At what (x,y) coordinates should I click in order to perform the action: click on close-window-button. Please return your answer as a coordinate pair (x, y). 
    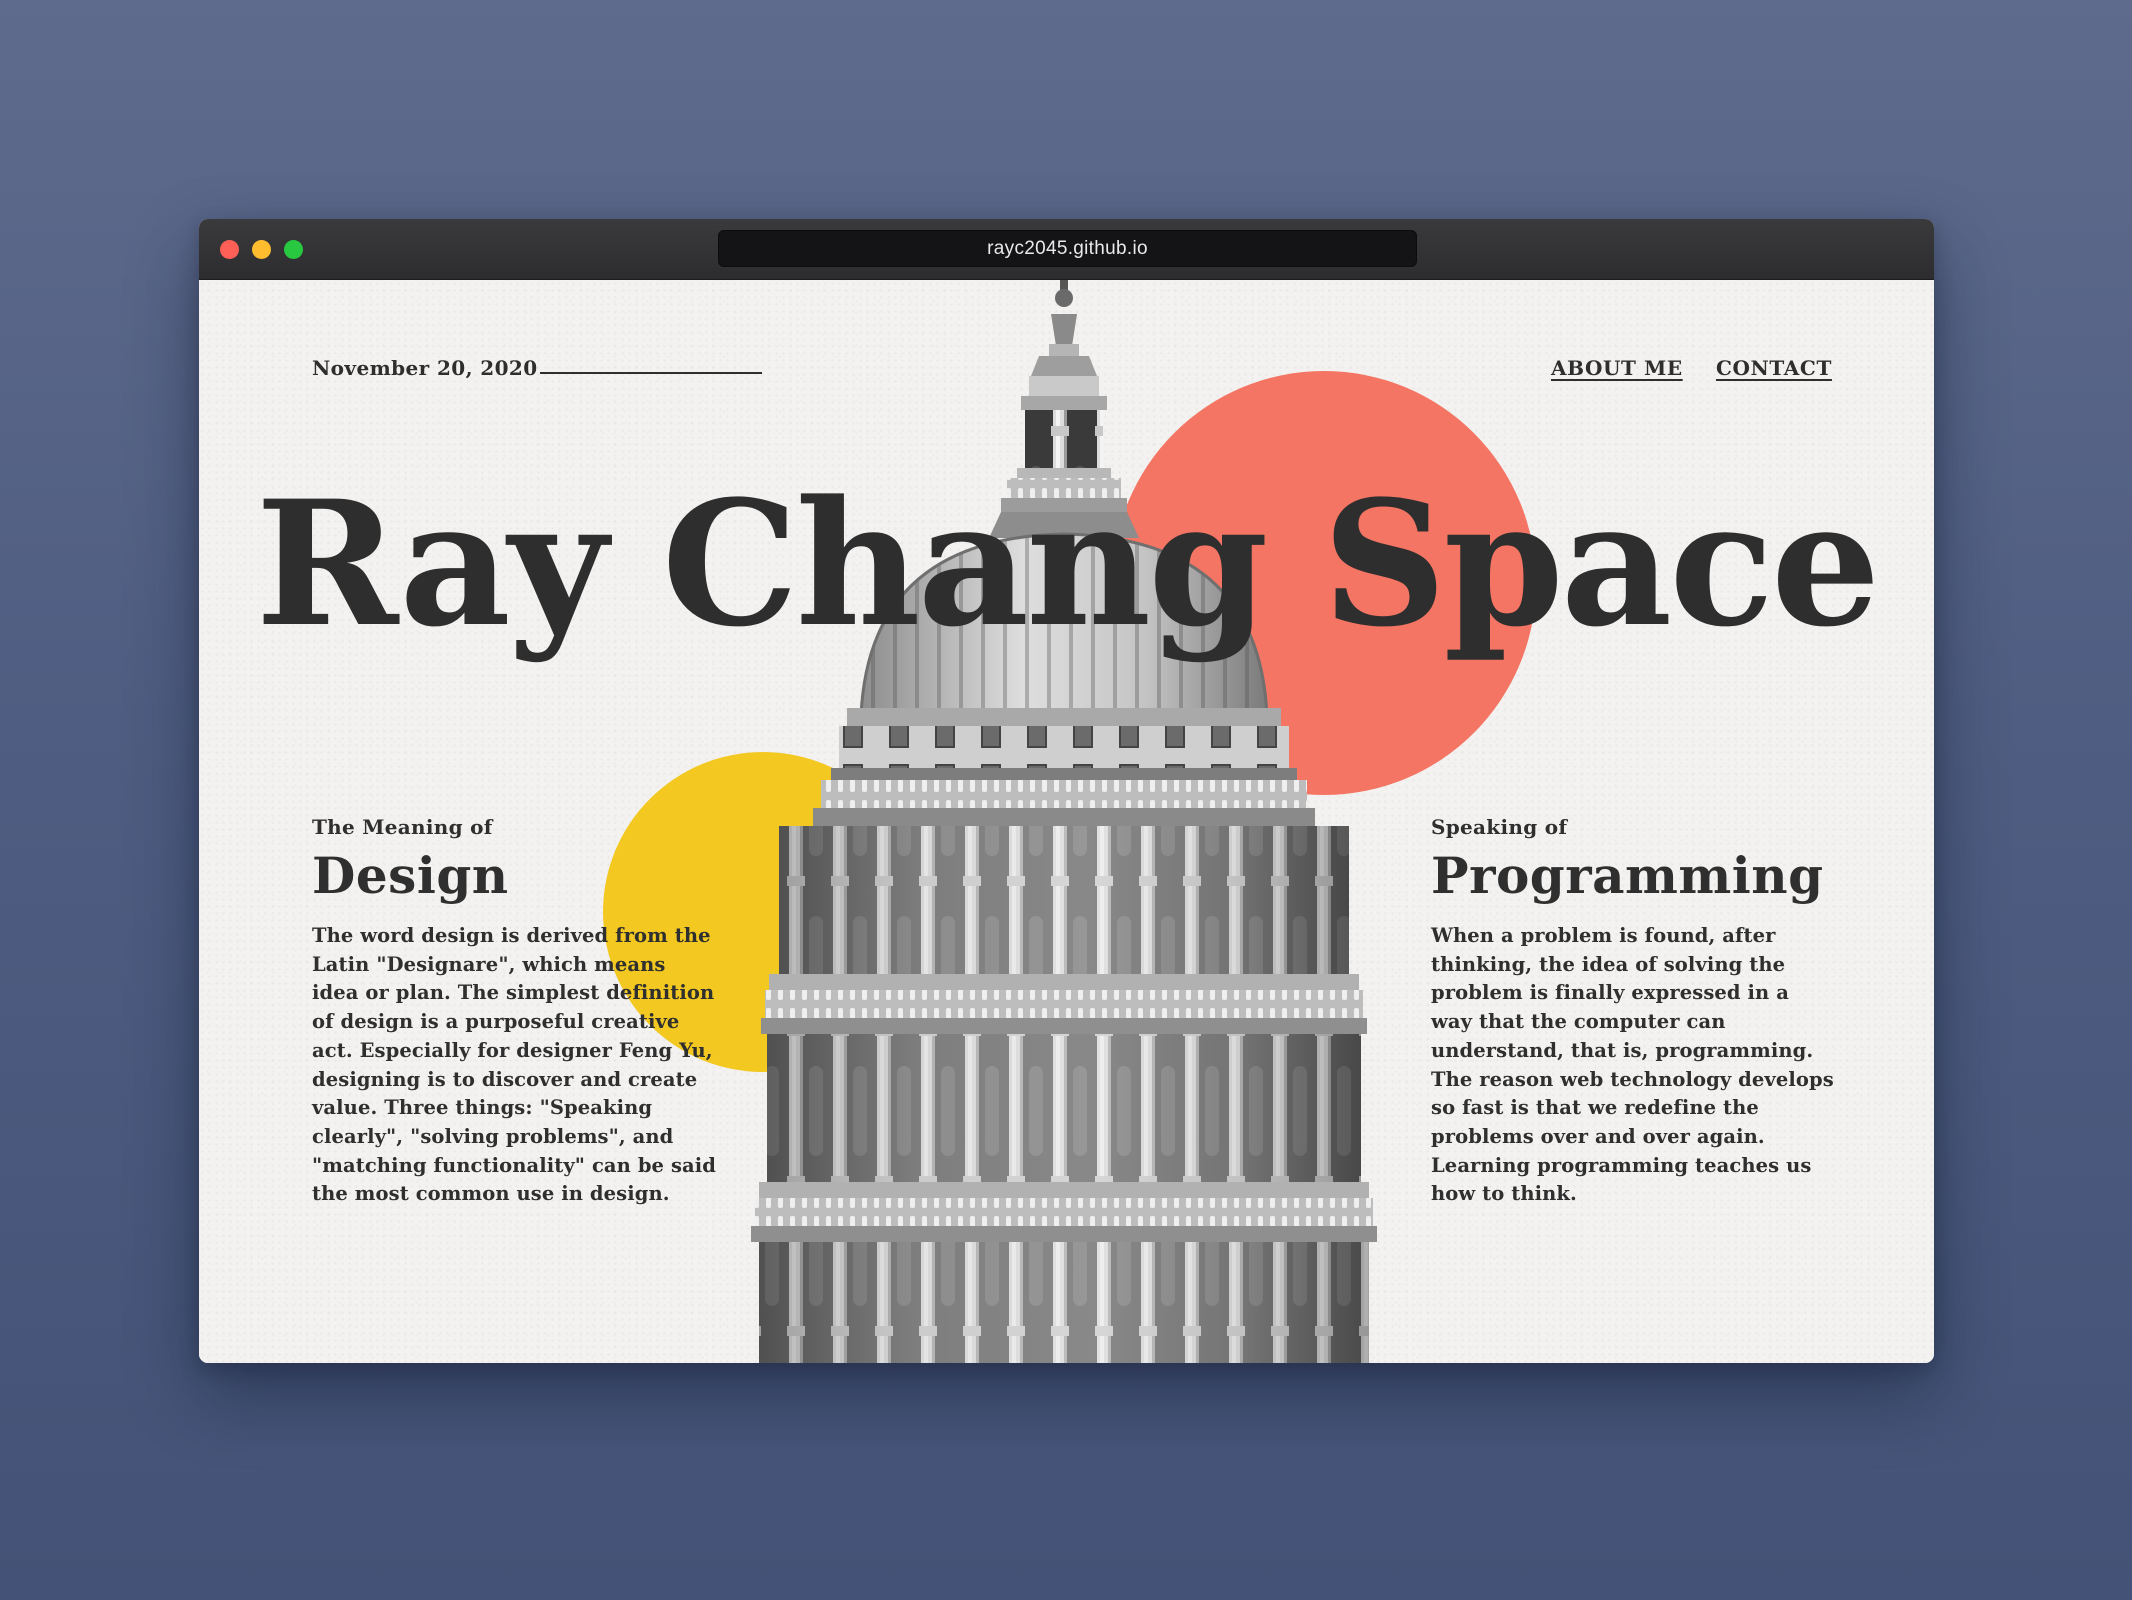
    Looking at the image, I should click on (229, 249).